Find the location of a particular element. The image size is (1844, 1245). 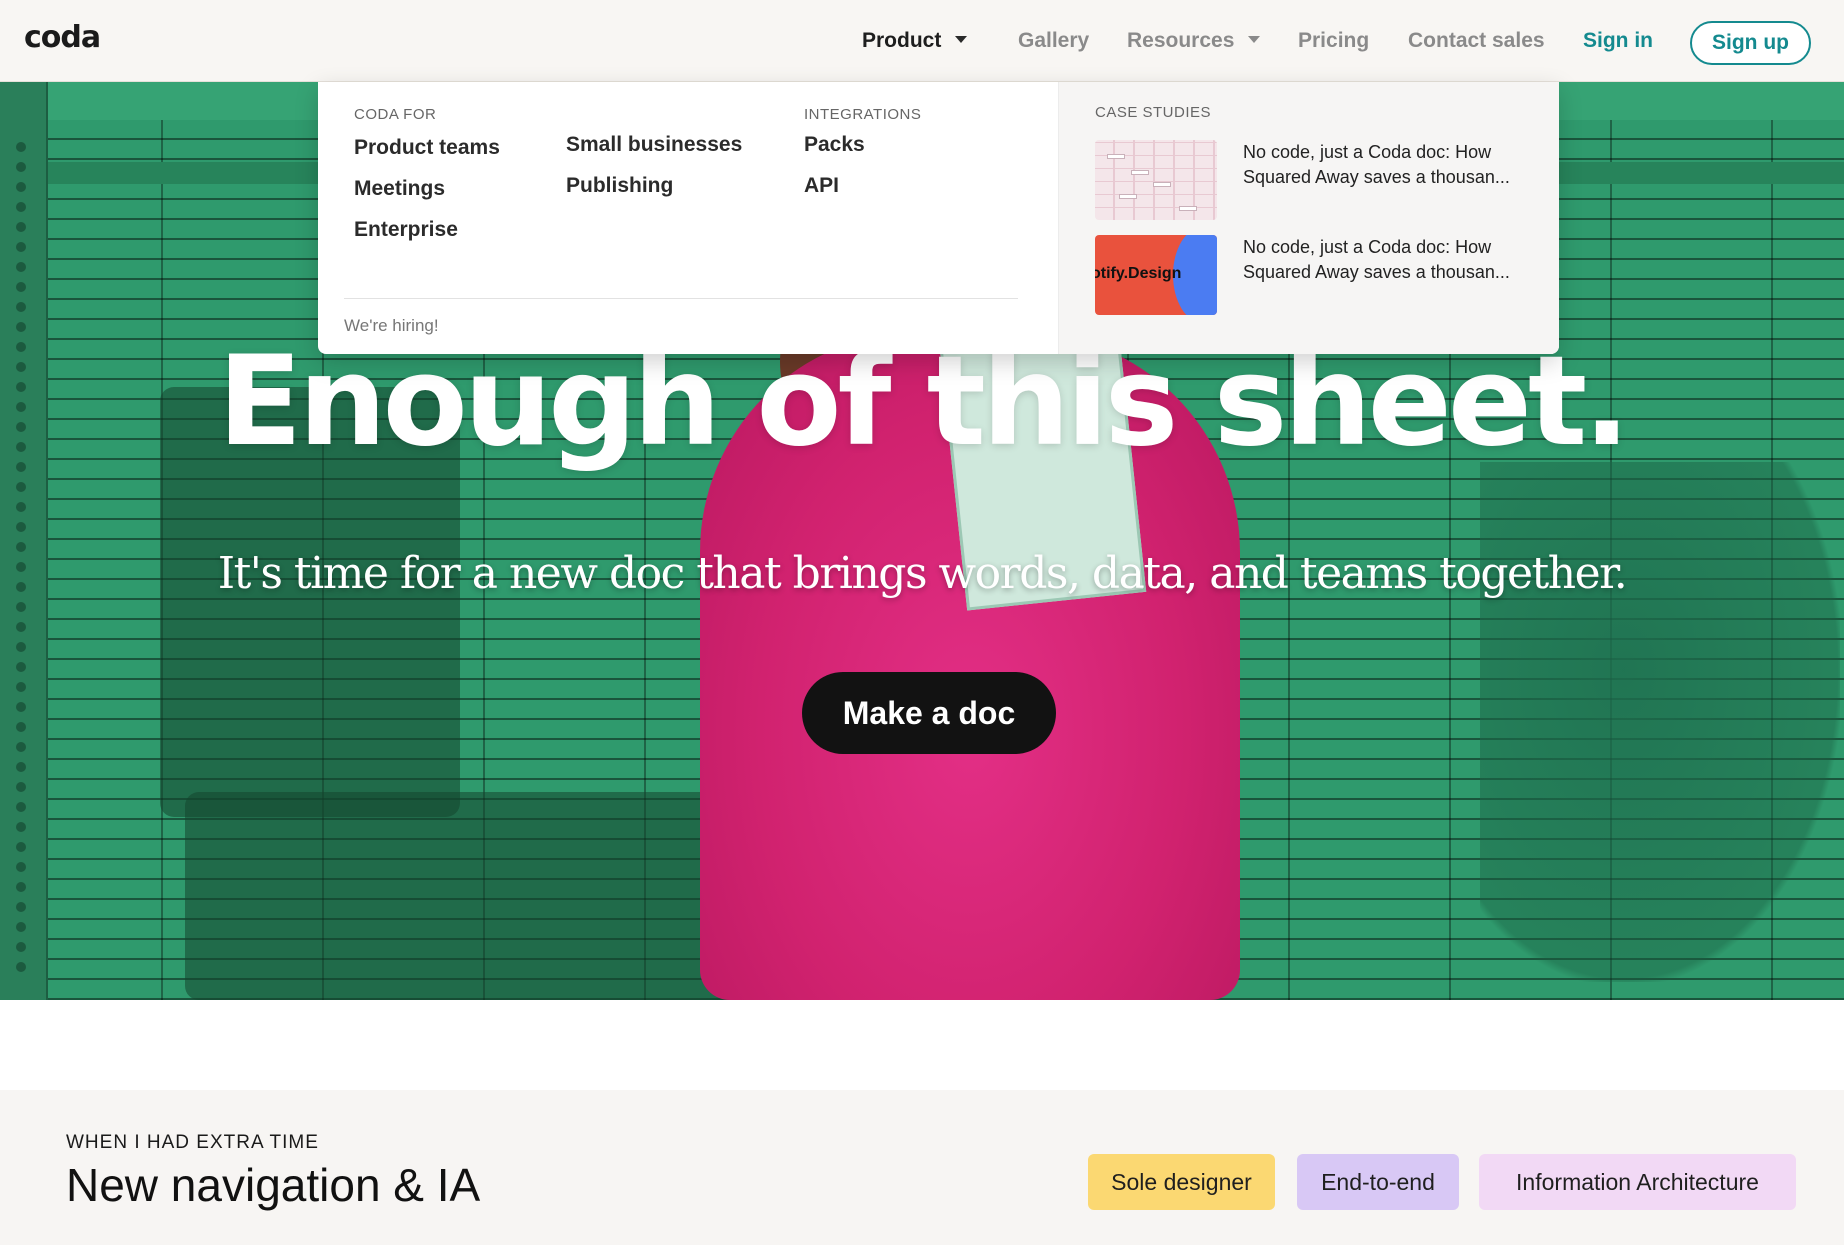

sign-in-link: Sign in is located at coordinates (1618, 41).